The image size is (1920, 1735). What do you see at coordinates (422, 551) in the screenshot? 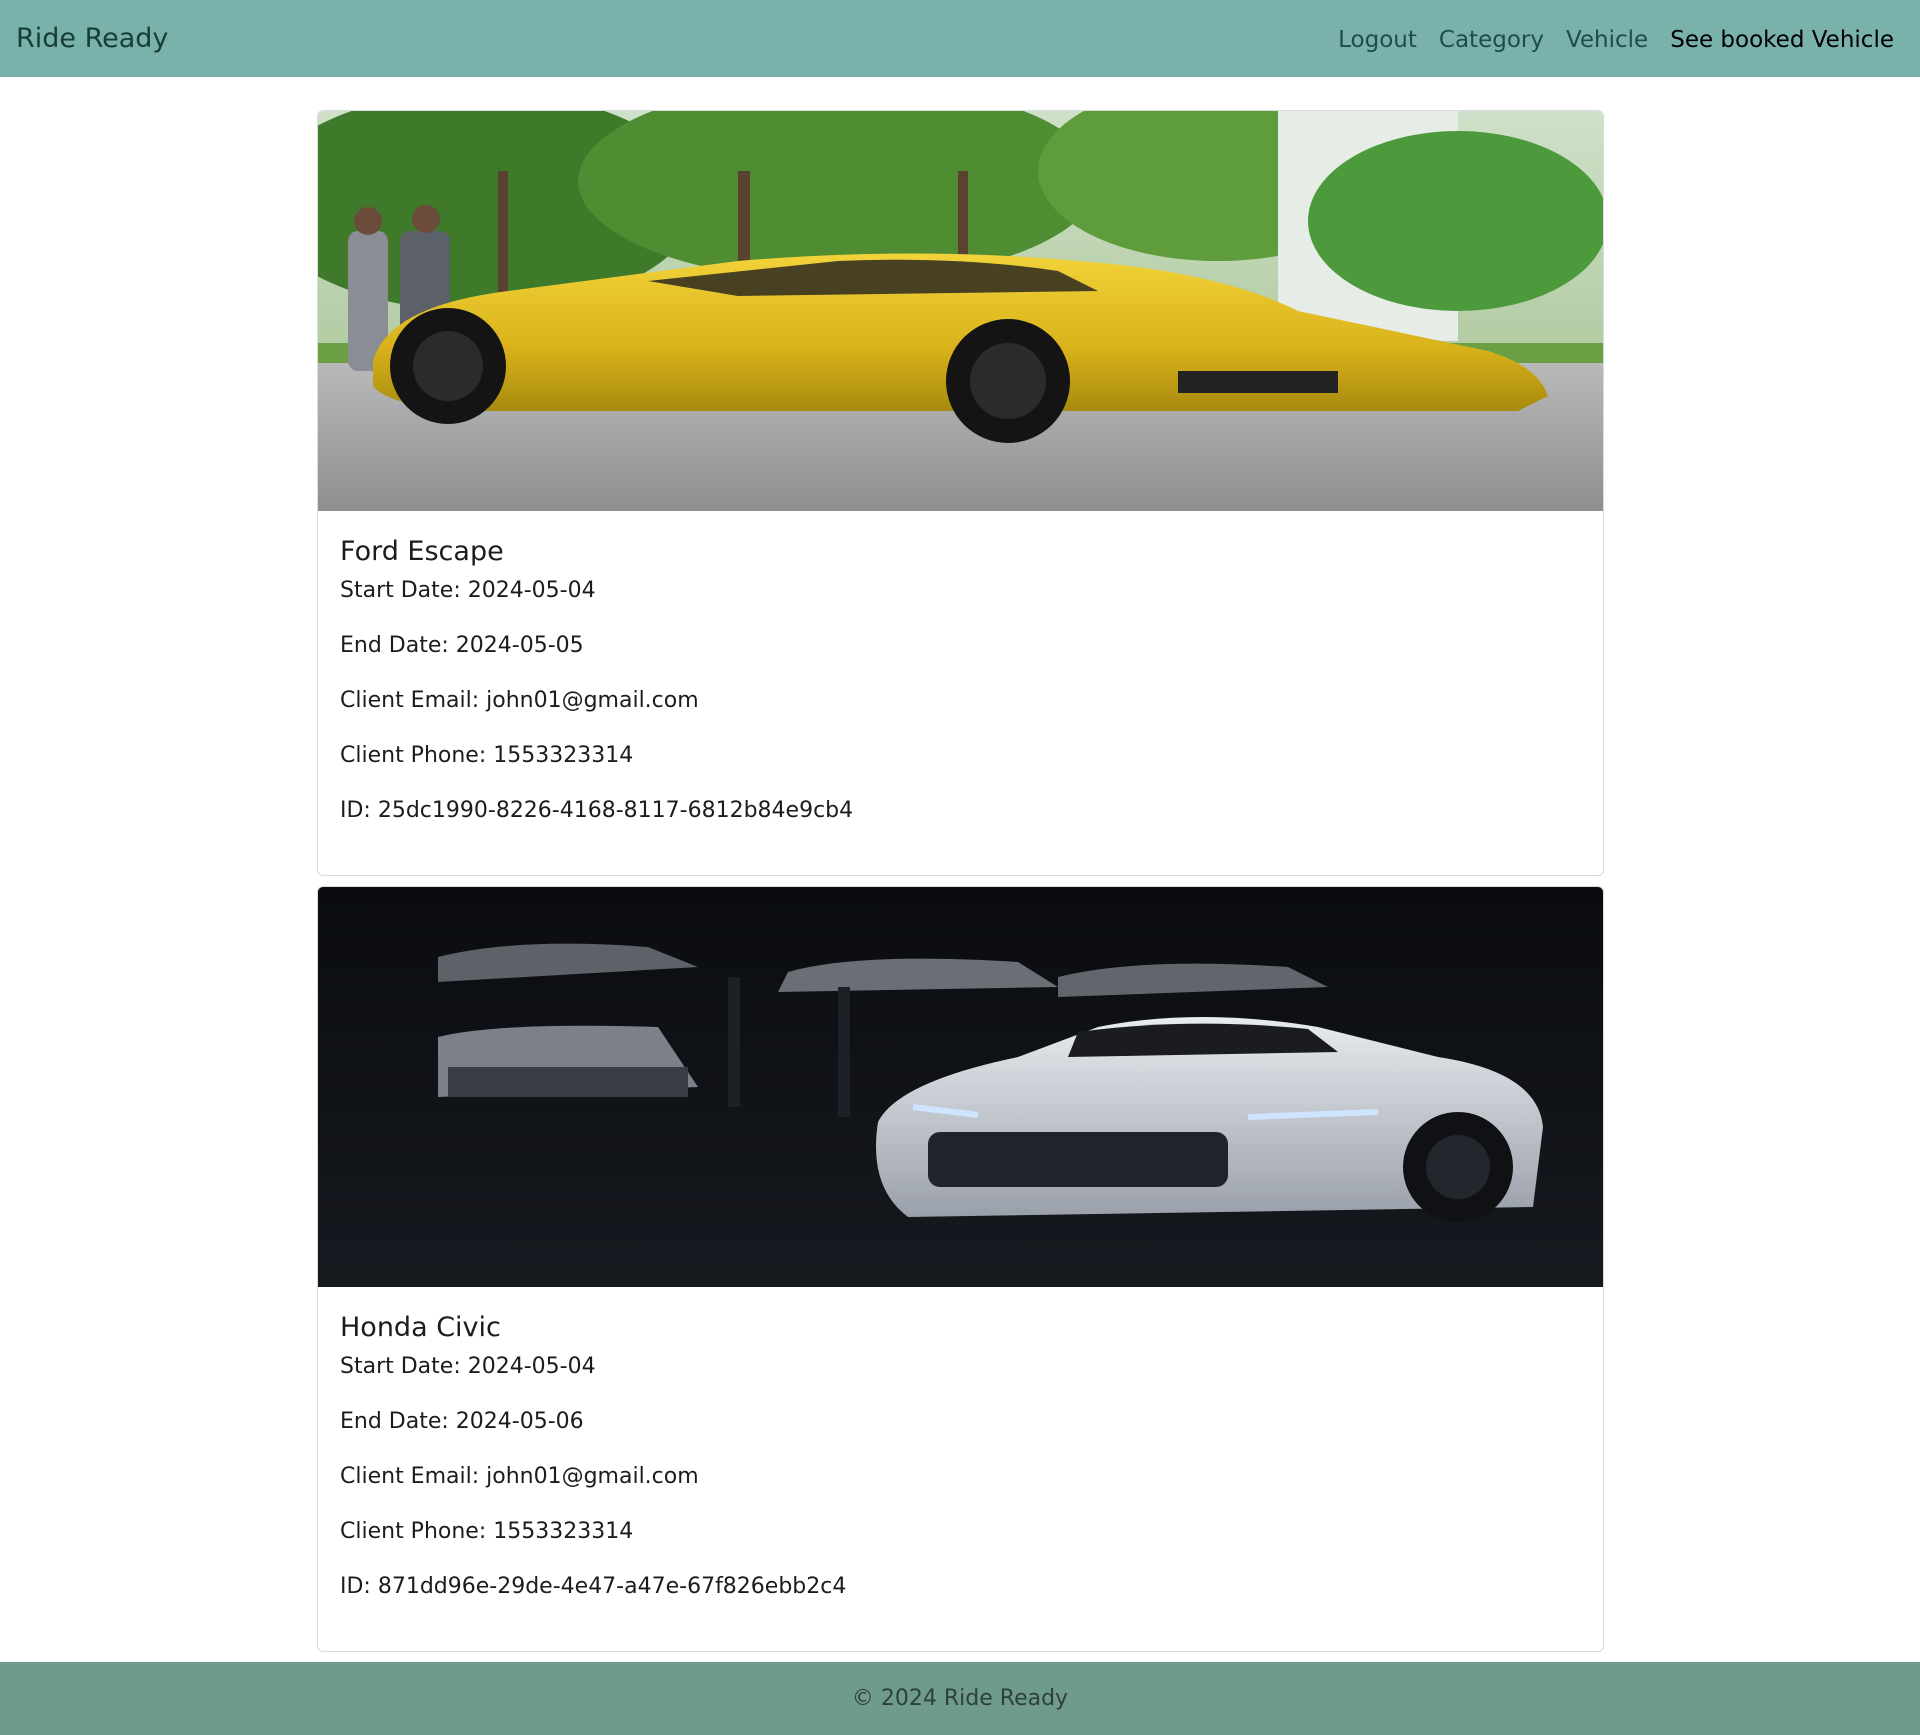
I see `vehicle-title: Ford Escape` at bounding box center [422, 551].